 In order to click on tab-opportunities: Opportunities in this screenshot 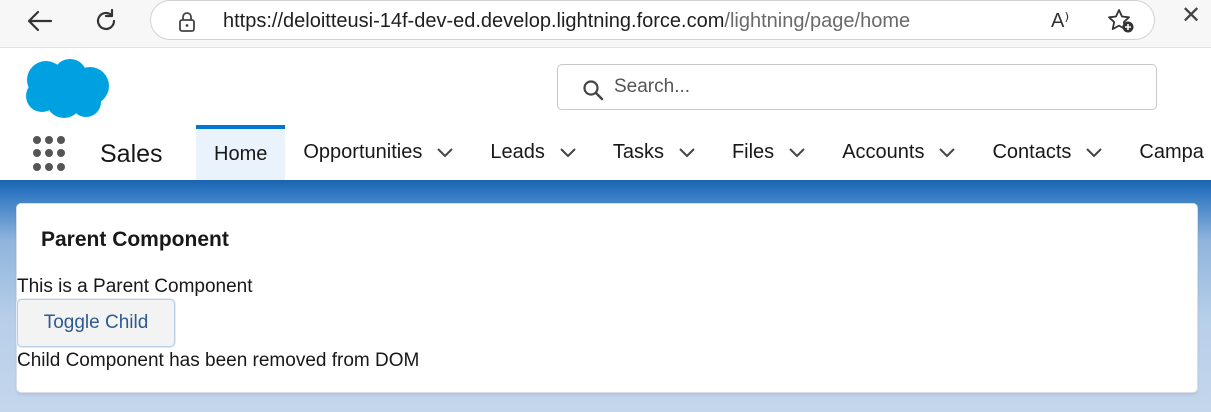, I will do `click(378, 152)`.